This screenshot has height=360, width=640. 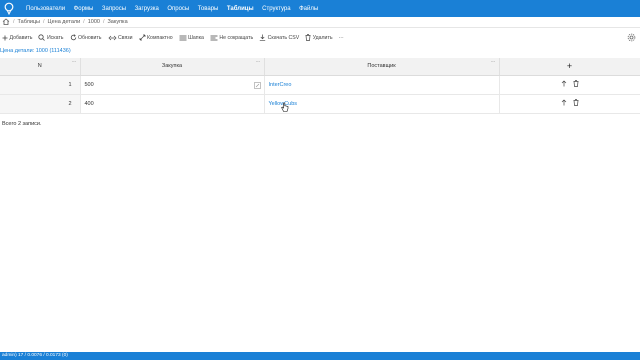 I want to click on breadcrumb-current: Закупка, so click(x=117, y=22).